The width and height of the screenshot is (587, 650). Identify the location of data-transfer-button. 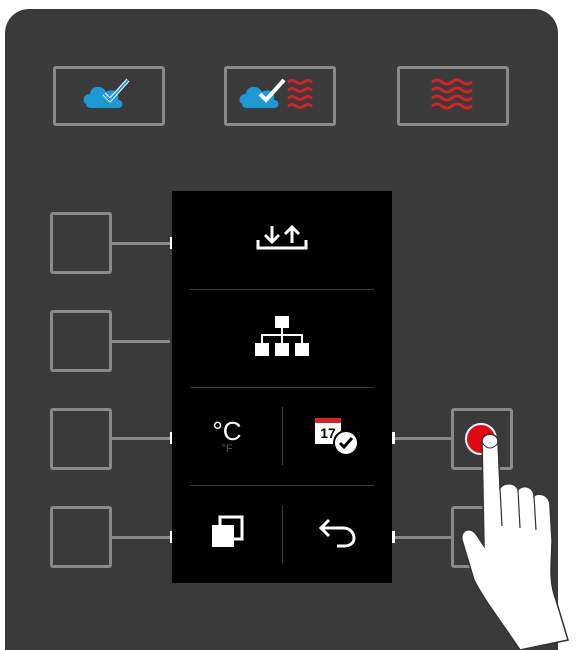
(282, 240).